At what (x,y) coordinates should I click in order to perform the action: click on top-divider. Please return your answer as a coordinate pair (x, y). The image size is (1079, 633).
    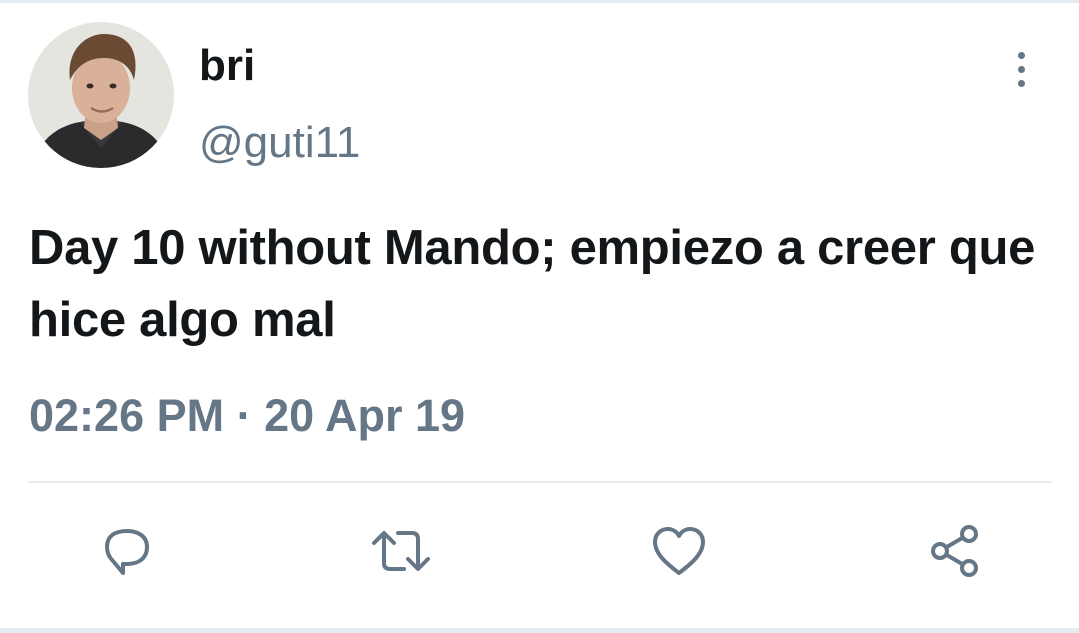
    Looking at the image, I should click on (539, 1).